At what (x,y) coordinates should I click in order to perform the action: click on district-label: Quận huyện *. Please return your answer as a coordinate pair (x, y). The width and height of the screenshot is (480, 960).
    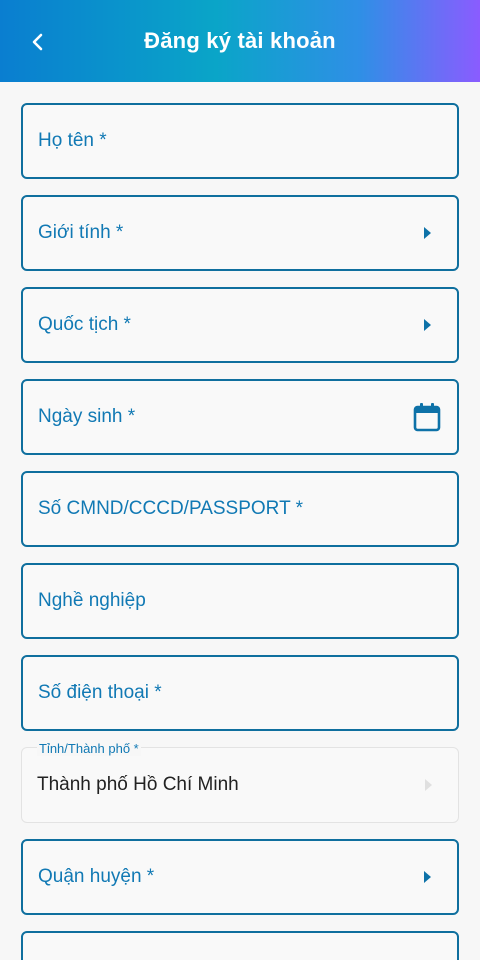
    Looking at the image, I should click on (96, 876).